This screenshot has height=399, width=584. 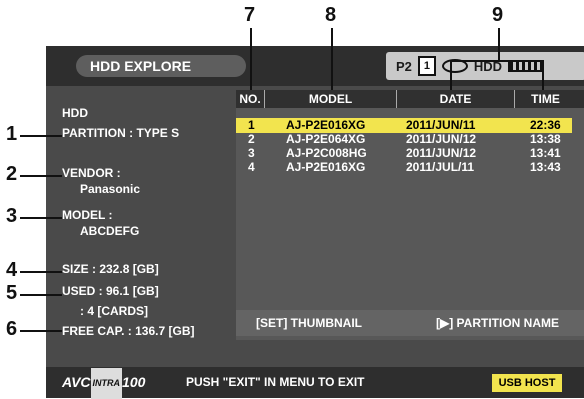 I want to click on callout-5: 5, so click(x=12, y=293).